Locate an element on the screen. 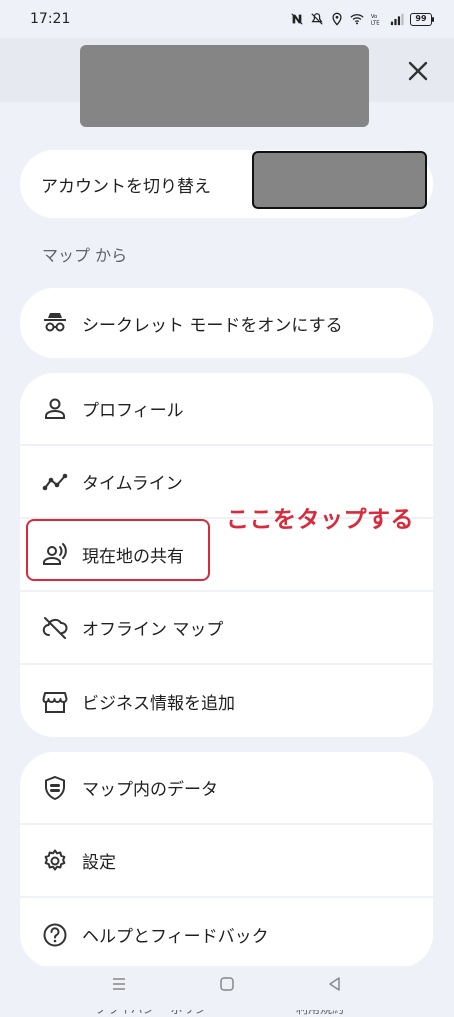 The height and width of the screenshot is (1017, 454). menu-item-settings: 設定 is located at coordinates (226, 861).